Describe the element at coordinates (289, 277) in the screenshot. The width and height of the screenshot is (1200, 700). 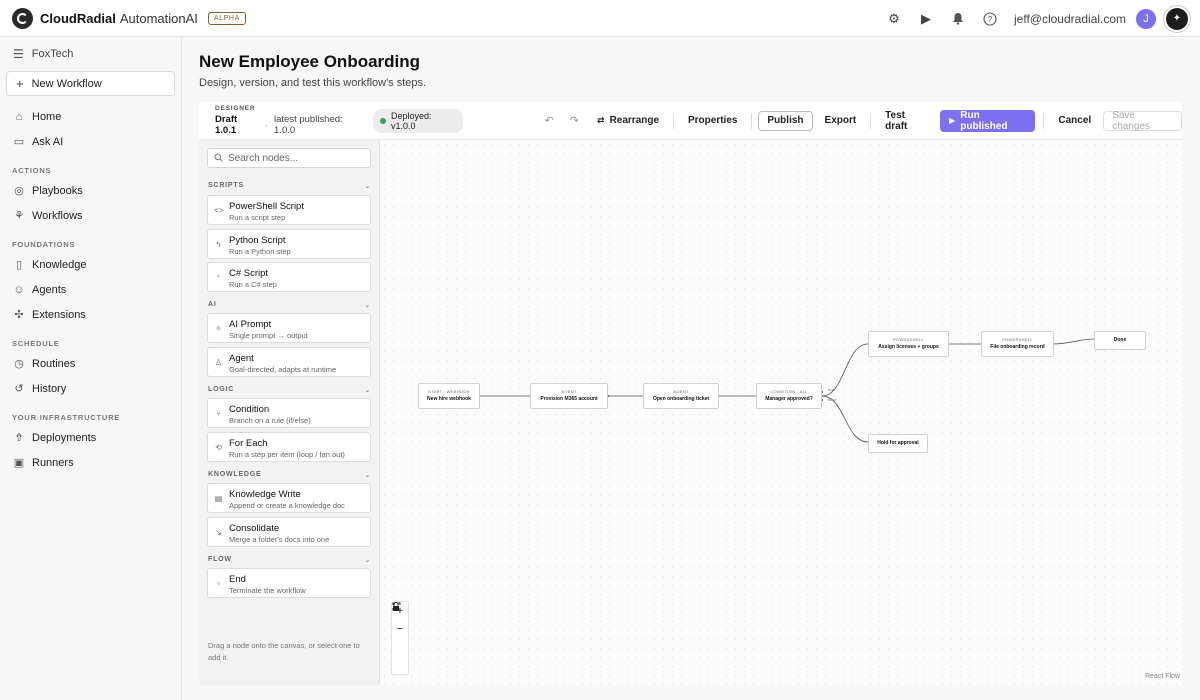
I see `palette-node-csharp: ⁺ C# Script Run a C# step` at that location.